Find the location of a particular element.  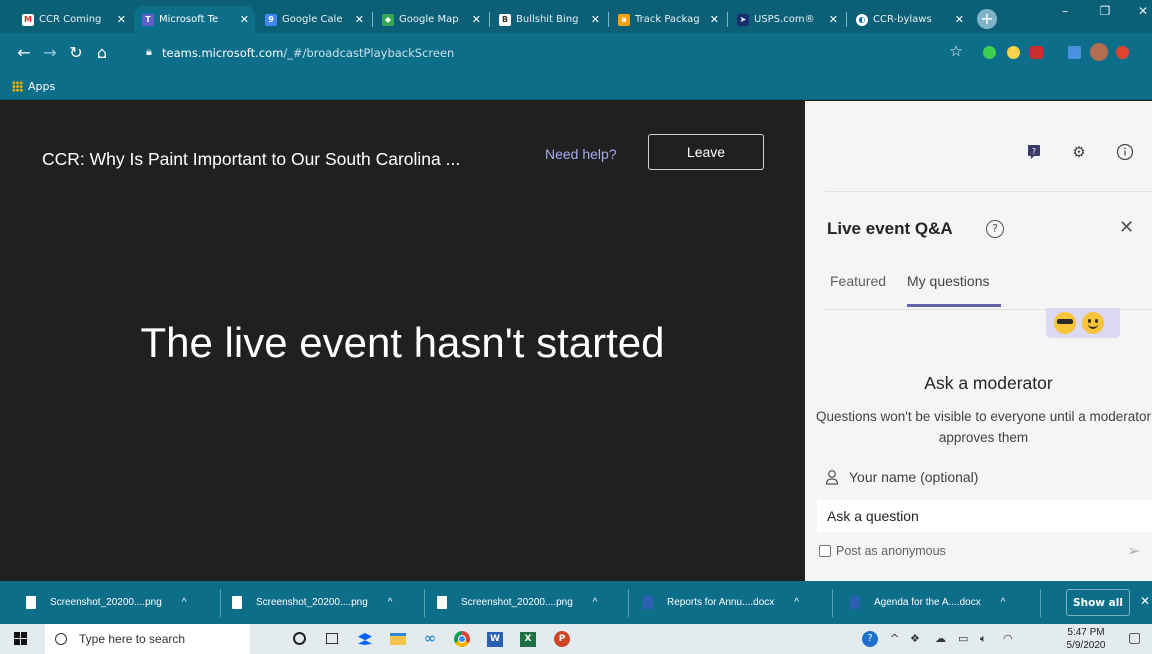

wifi-icon: ◠ is located at coordinates (1008, 638).